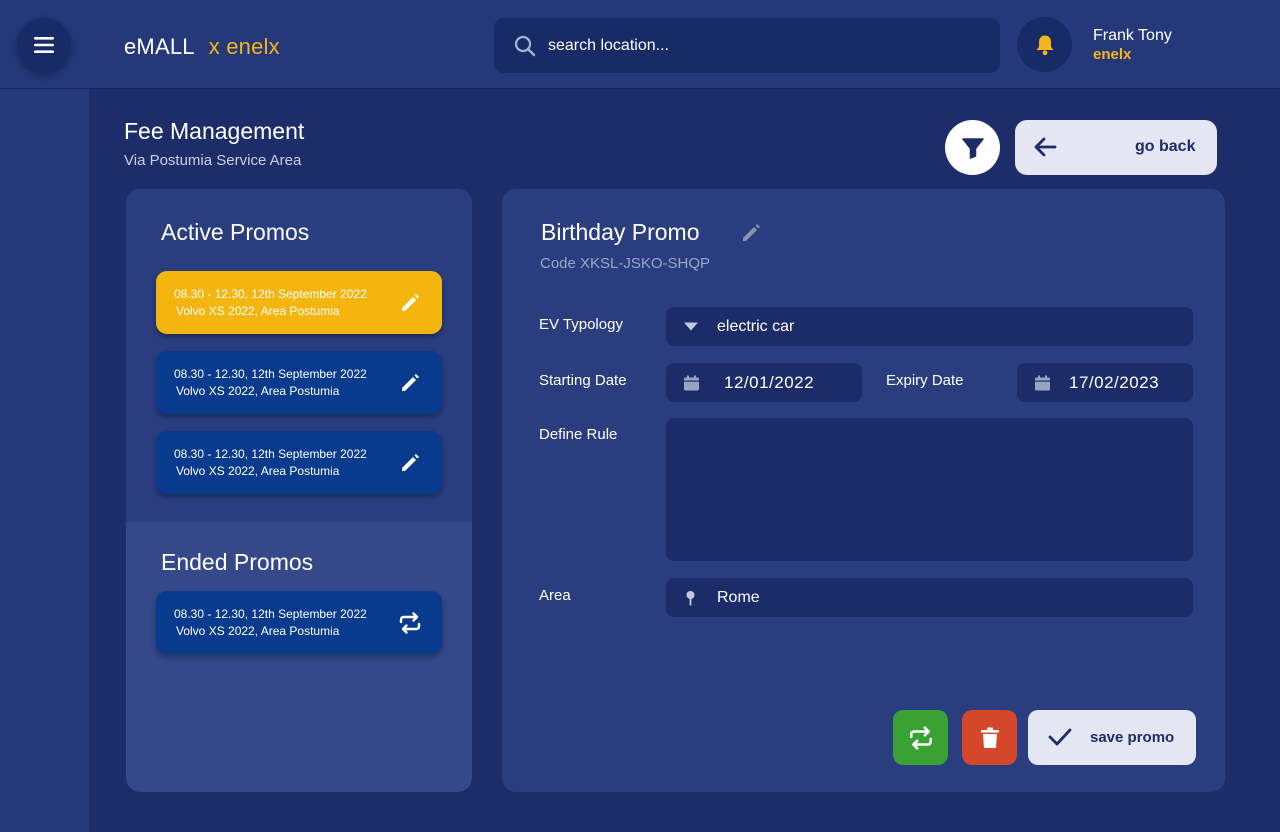 Image resolution: width=1280 pixels, height=832 pixels. What do you see at coordinates (581, 324) in the screenshot?
I see `ev-typology-label: EV Typology` at bounding box center [581, 324].